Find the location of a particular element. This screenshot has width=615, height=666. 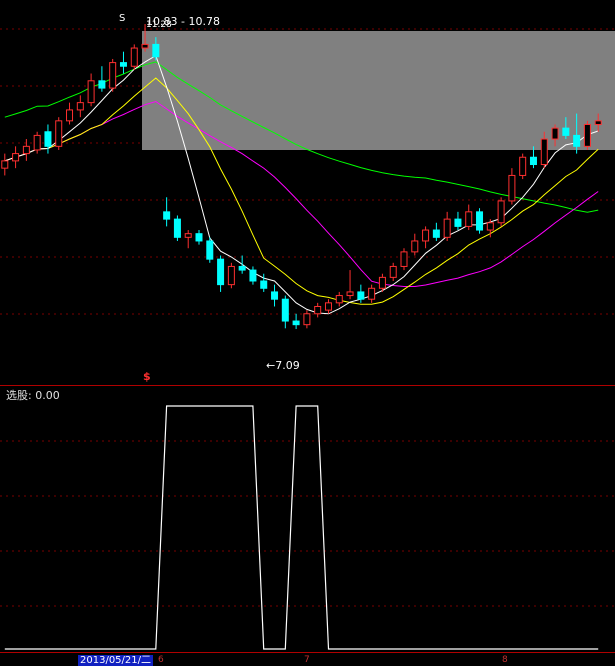

s-marker: S is located at coordinates (122, 18).